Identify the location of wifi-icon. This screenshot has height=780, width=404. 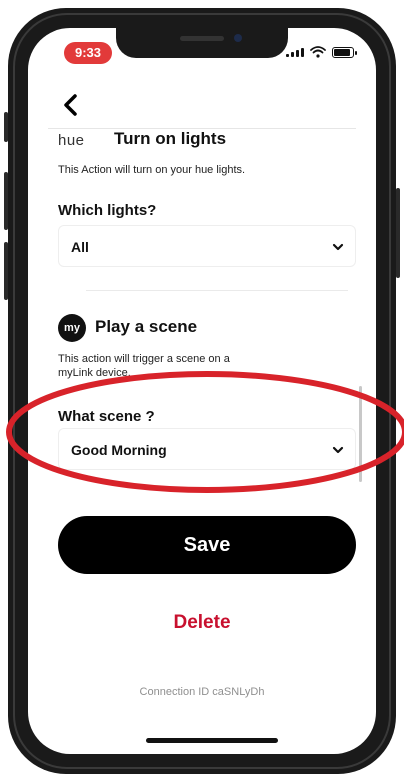
(318, 52).